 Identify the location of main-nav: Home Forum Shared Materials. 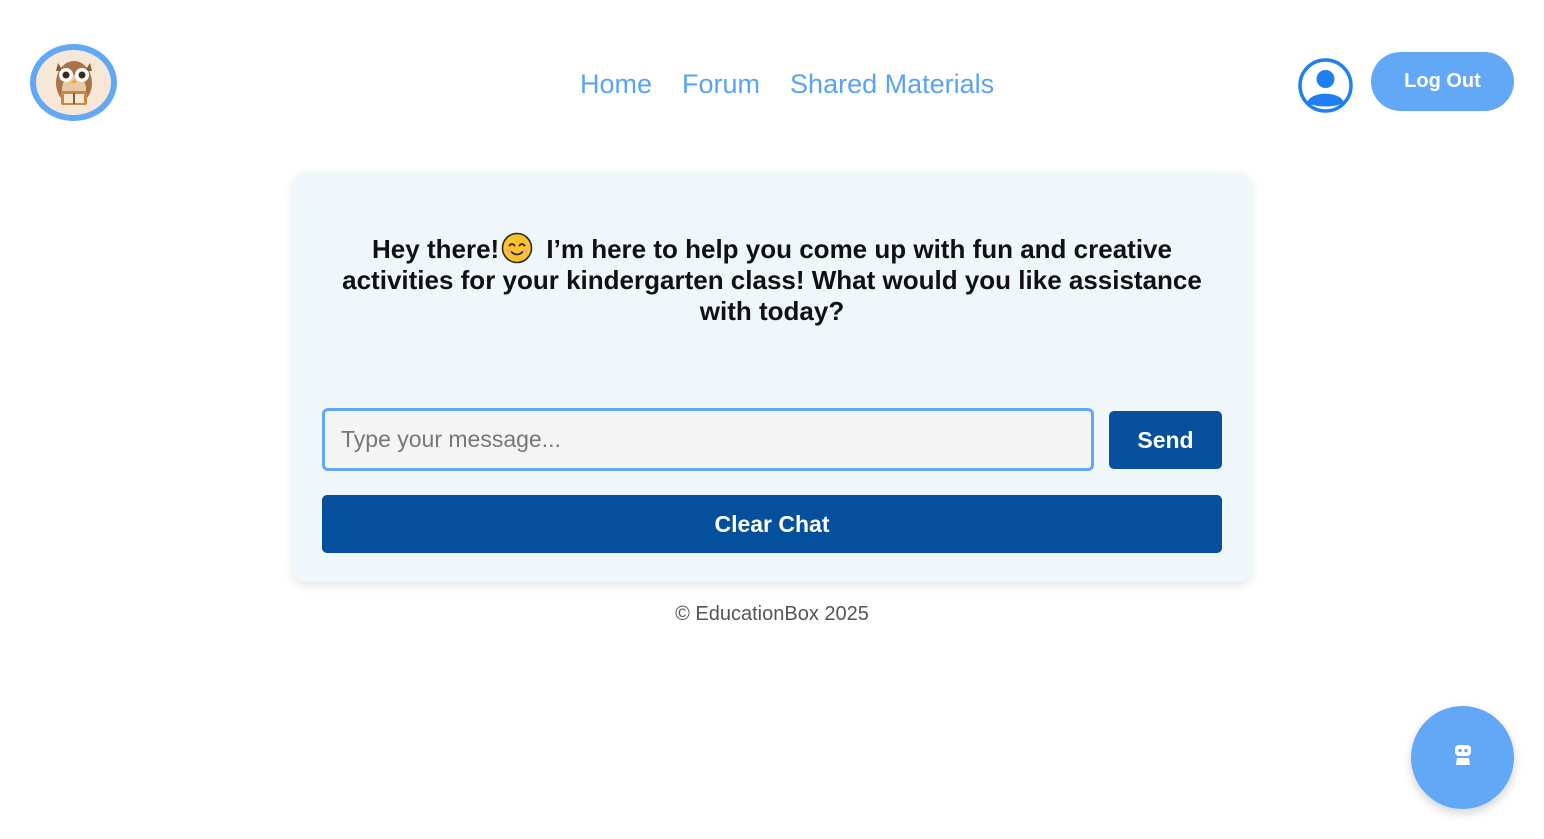
(787, 84).